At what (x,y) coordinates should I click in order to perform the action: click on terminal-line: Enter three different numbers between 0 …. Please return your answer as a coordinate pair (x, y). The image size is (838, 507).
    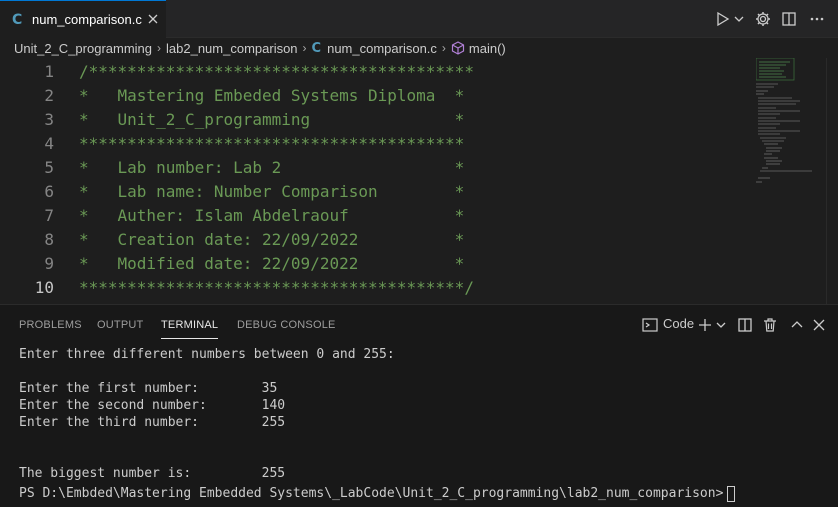
    Looking at the image, I should click on (207, 354).